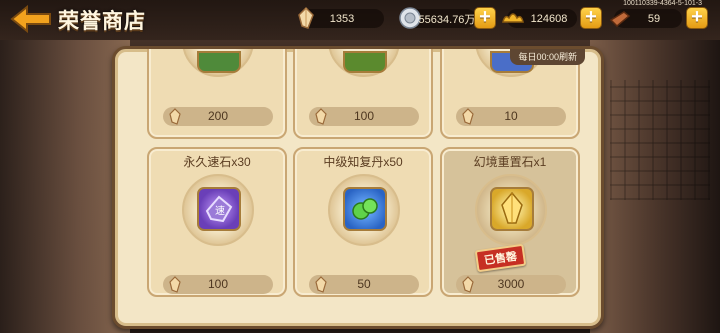 The height and width of the screenshot is (333, 720). I want to click on shop-card-intermediate-pill: 中级知复丹x50 50, so click(363, 222).